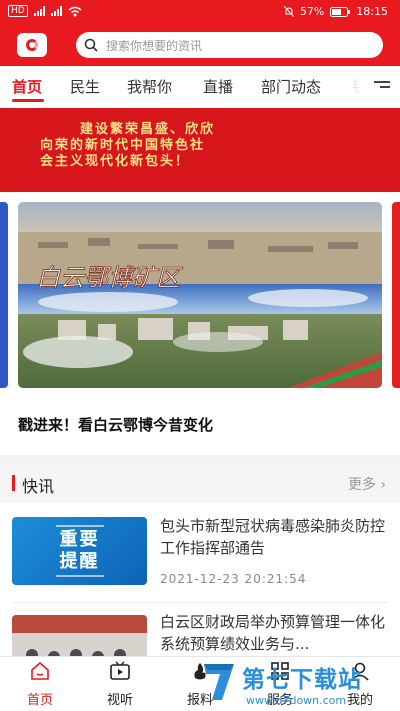 This screenshot has height=711, width=400. Describe the element at coordinates (200, 87) in the screenshot. I see `category-tabs: 首页 民生 我帮你 直播 部门动态 钅` at that location.